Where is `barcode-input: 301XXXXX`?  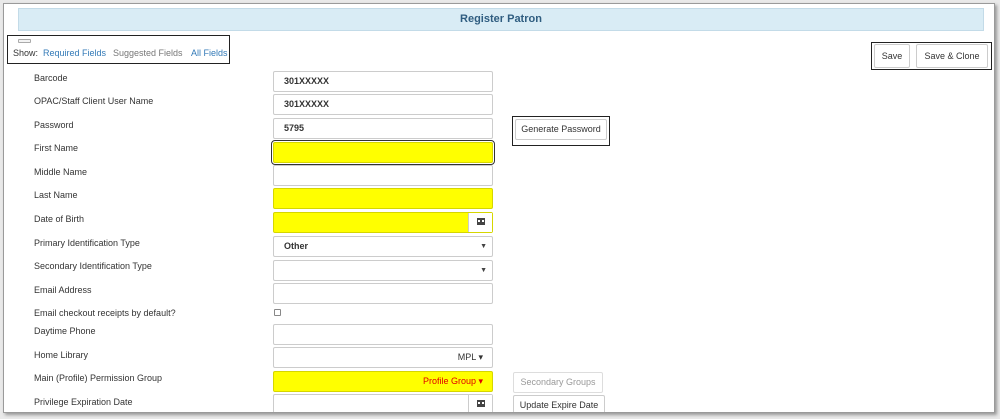 barcode-input: 301XXXXX is located at coordinates (383, 81).